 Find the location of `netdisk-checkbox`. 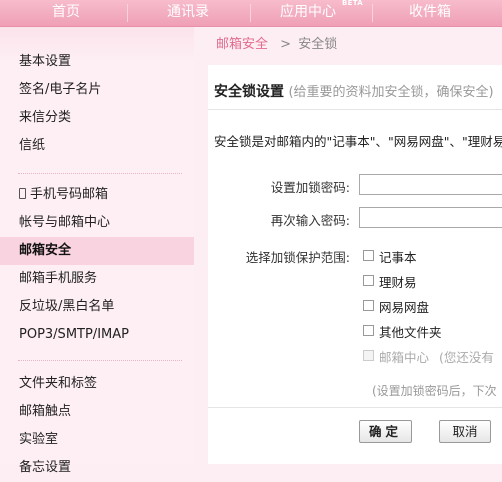

netdisk-checkbox is located at coordinates (368, 305).